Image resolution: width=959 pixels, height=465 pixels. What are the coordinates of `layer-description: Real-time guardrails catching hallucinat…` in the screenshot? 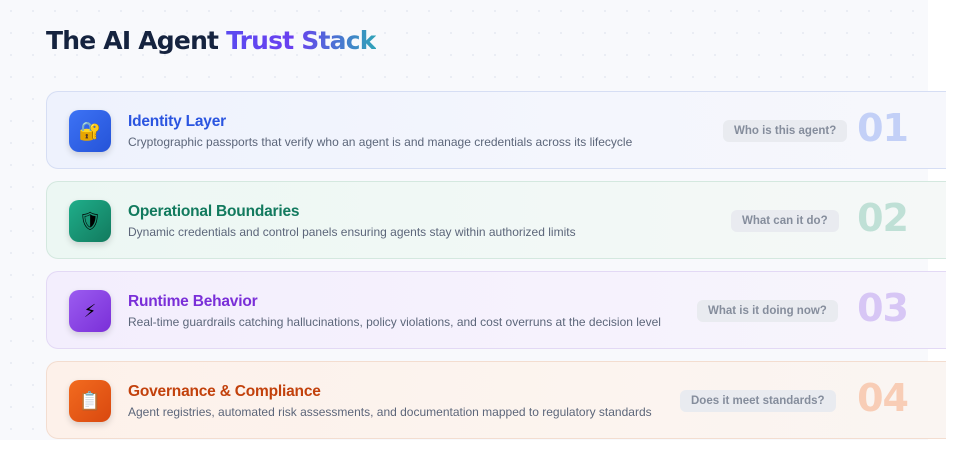 It's located at (394, 322).